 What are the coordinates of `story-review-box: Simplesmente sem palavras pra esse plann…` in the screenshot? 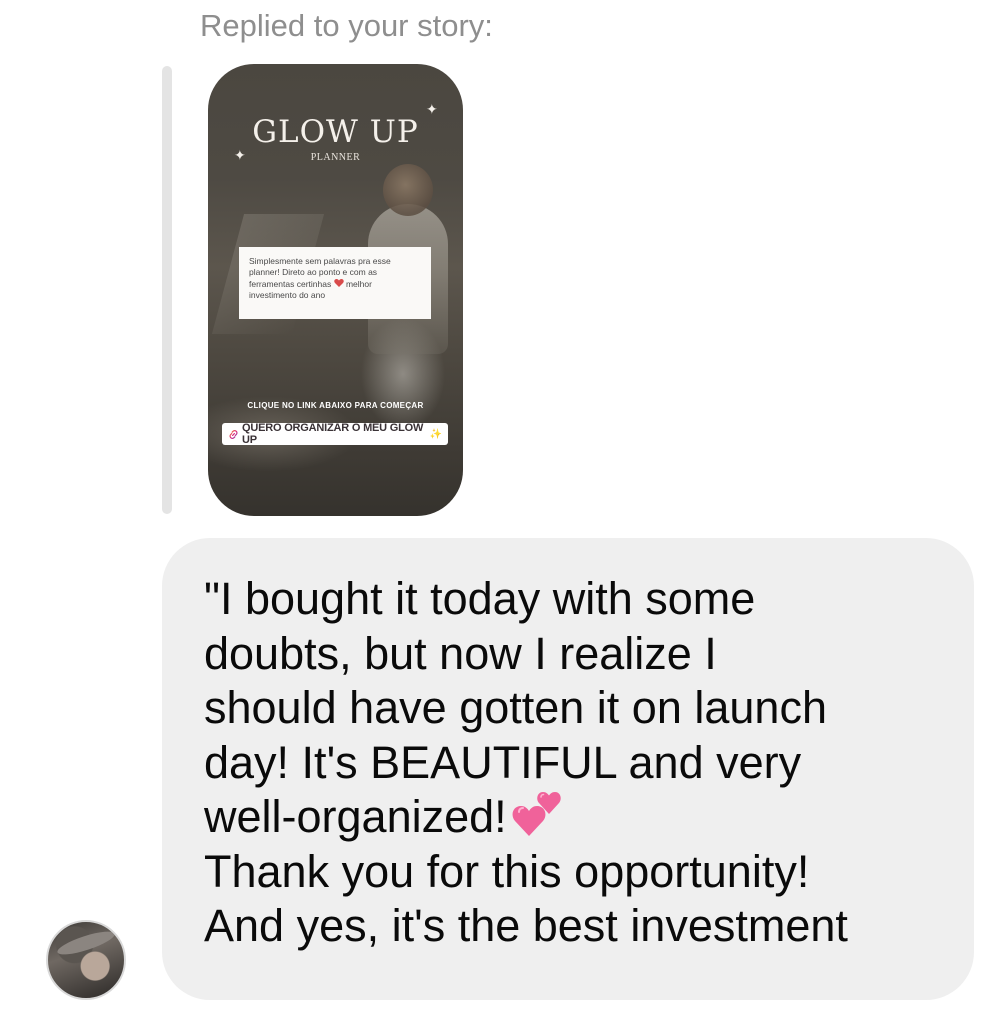 It's located at (335, 283).